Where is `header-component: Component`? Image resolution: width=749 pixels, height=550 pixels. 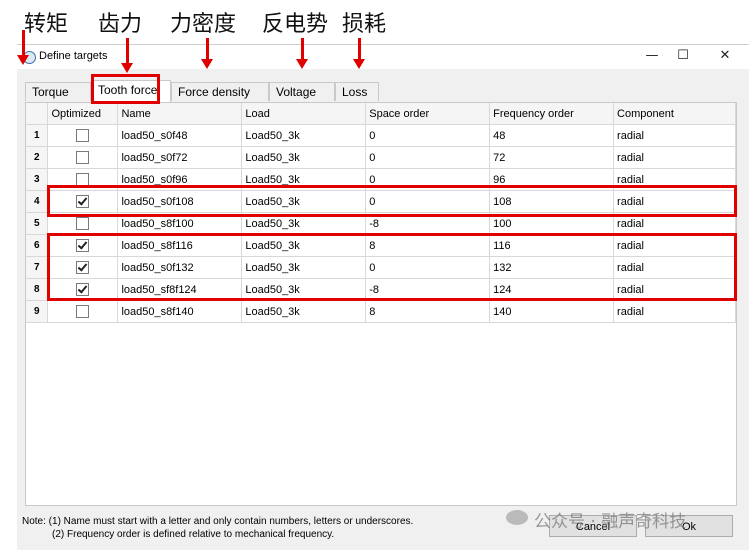 header-component: Component is located at coordinates (674, 114).